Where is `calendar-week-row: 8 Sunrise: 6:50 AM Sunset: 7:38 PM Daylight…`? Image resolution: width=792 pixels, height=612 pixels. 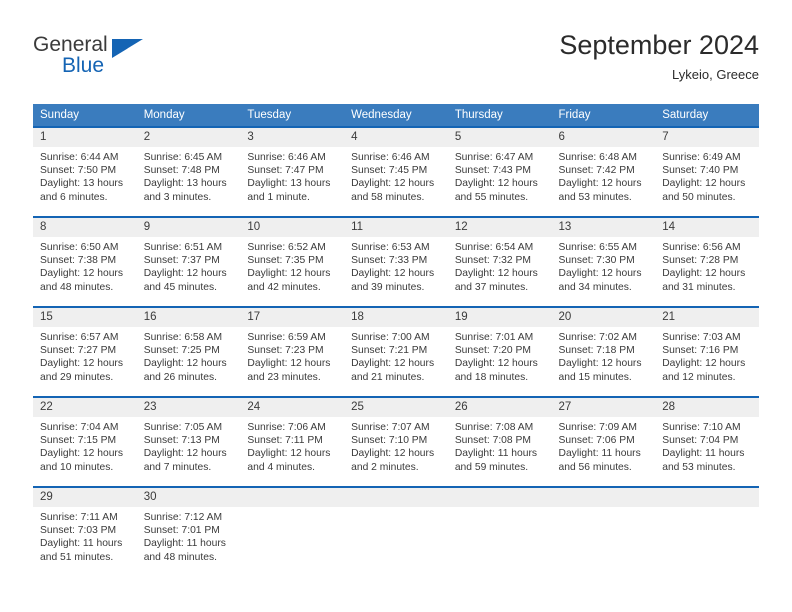
calendar-week-row: 8 Sunrise: 6:50 AM Sunset: 7:38 PM Daylight… is located at coordinates (396, 261).